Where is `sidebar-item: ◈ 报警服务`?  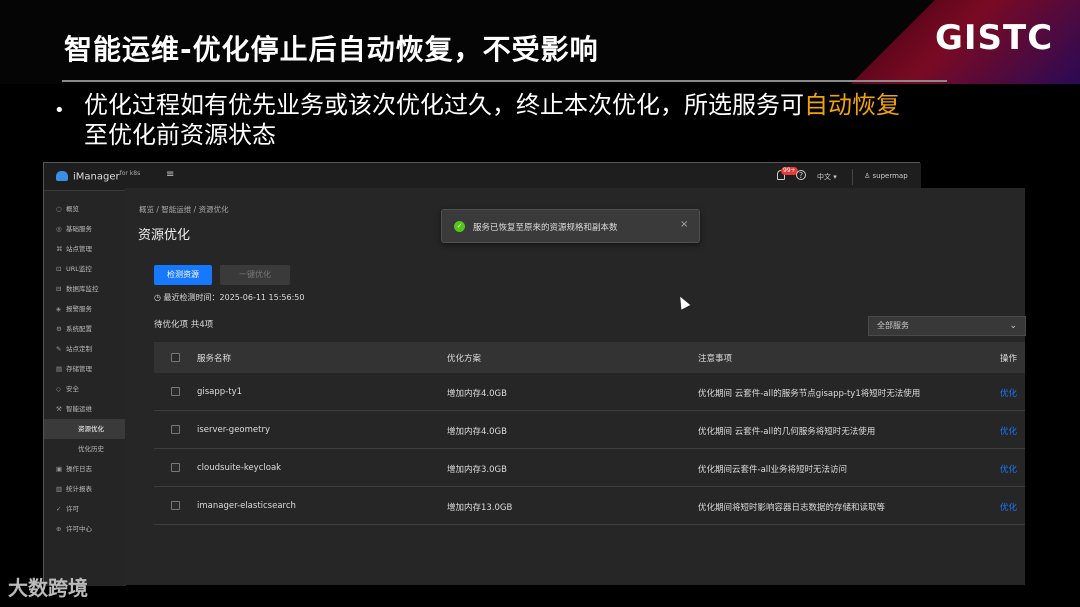
sidebar-item: ◈ 报警服务 is located at coordinates (85, 309).